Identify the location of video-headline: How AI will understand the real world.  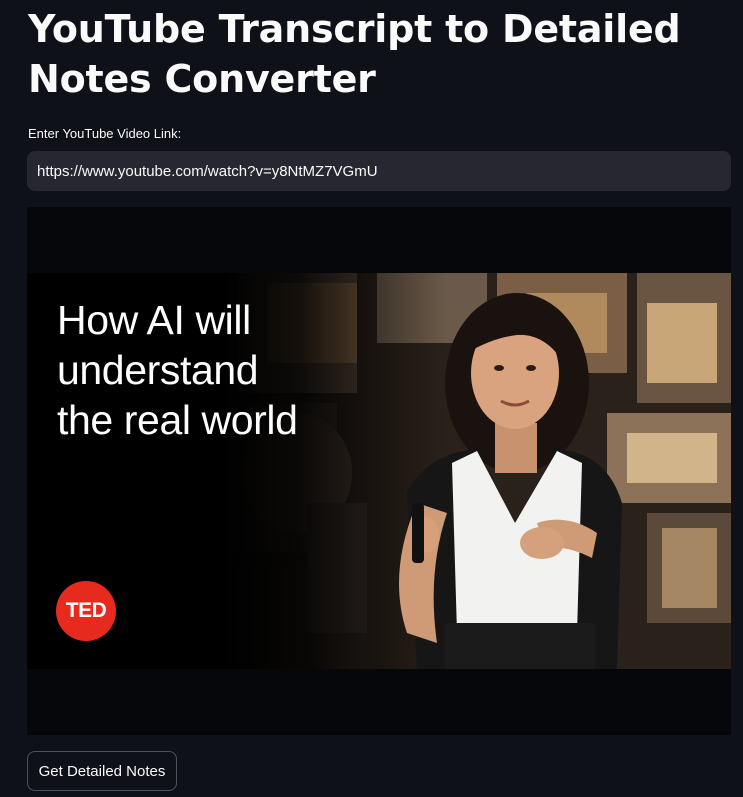
(237, 370).